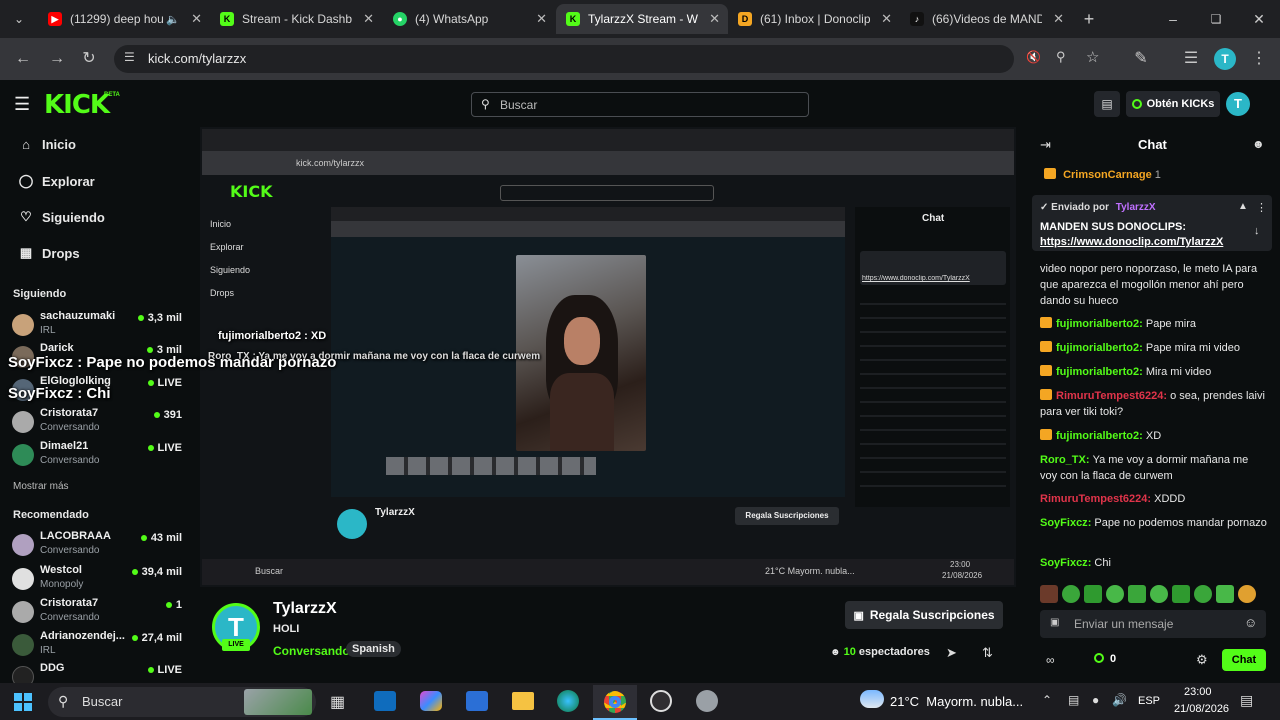 The image size is (1280, 720). Describe the element at coordinates (951, 653) in the screenshot. I see `share-icon: ➤` at that location.